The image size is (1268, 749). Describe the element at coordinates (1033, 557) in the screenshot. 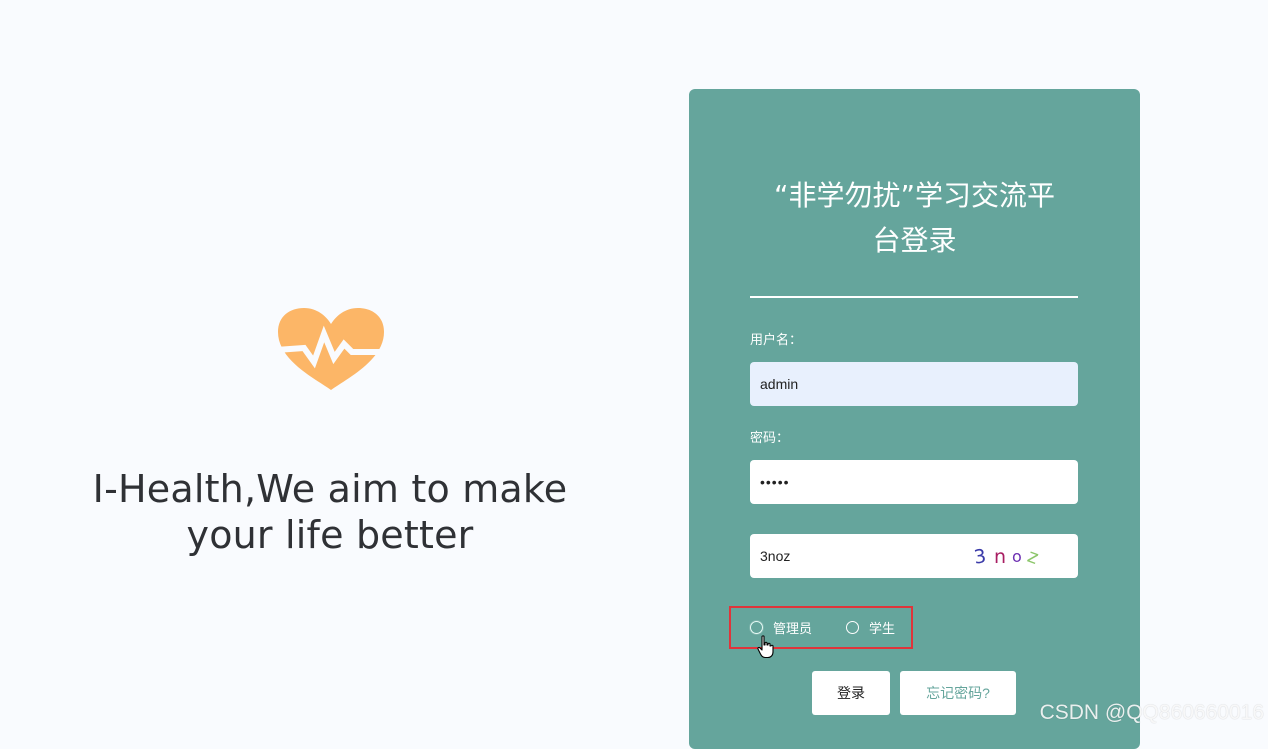

I see `captcha-char-4: z` at that location.